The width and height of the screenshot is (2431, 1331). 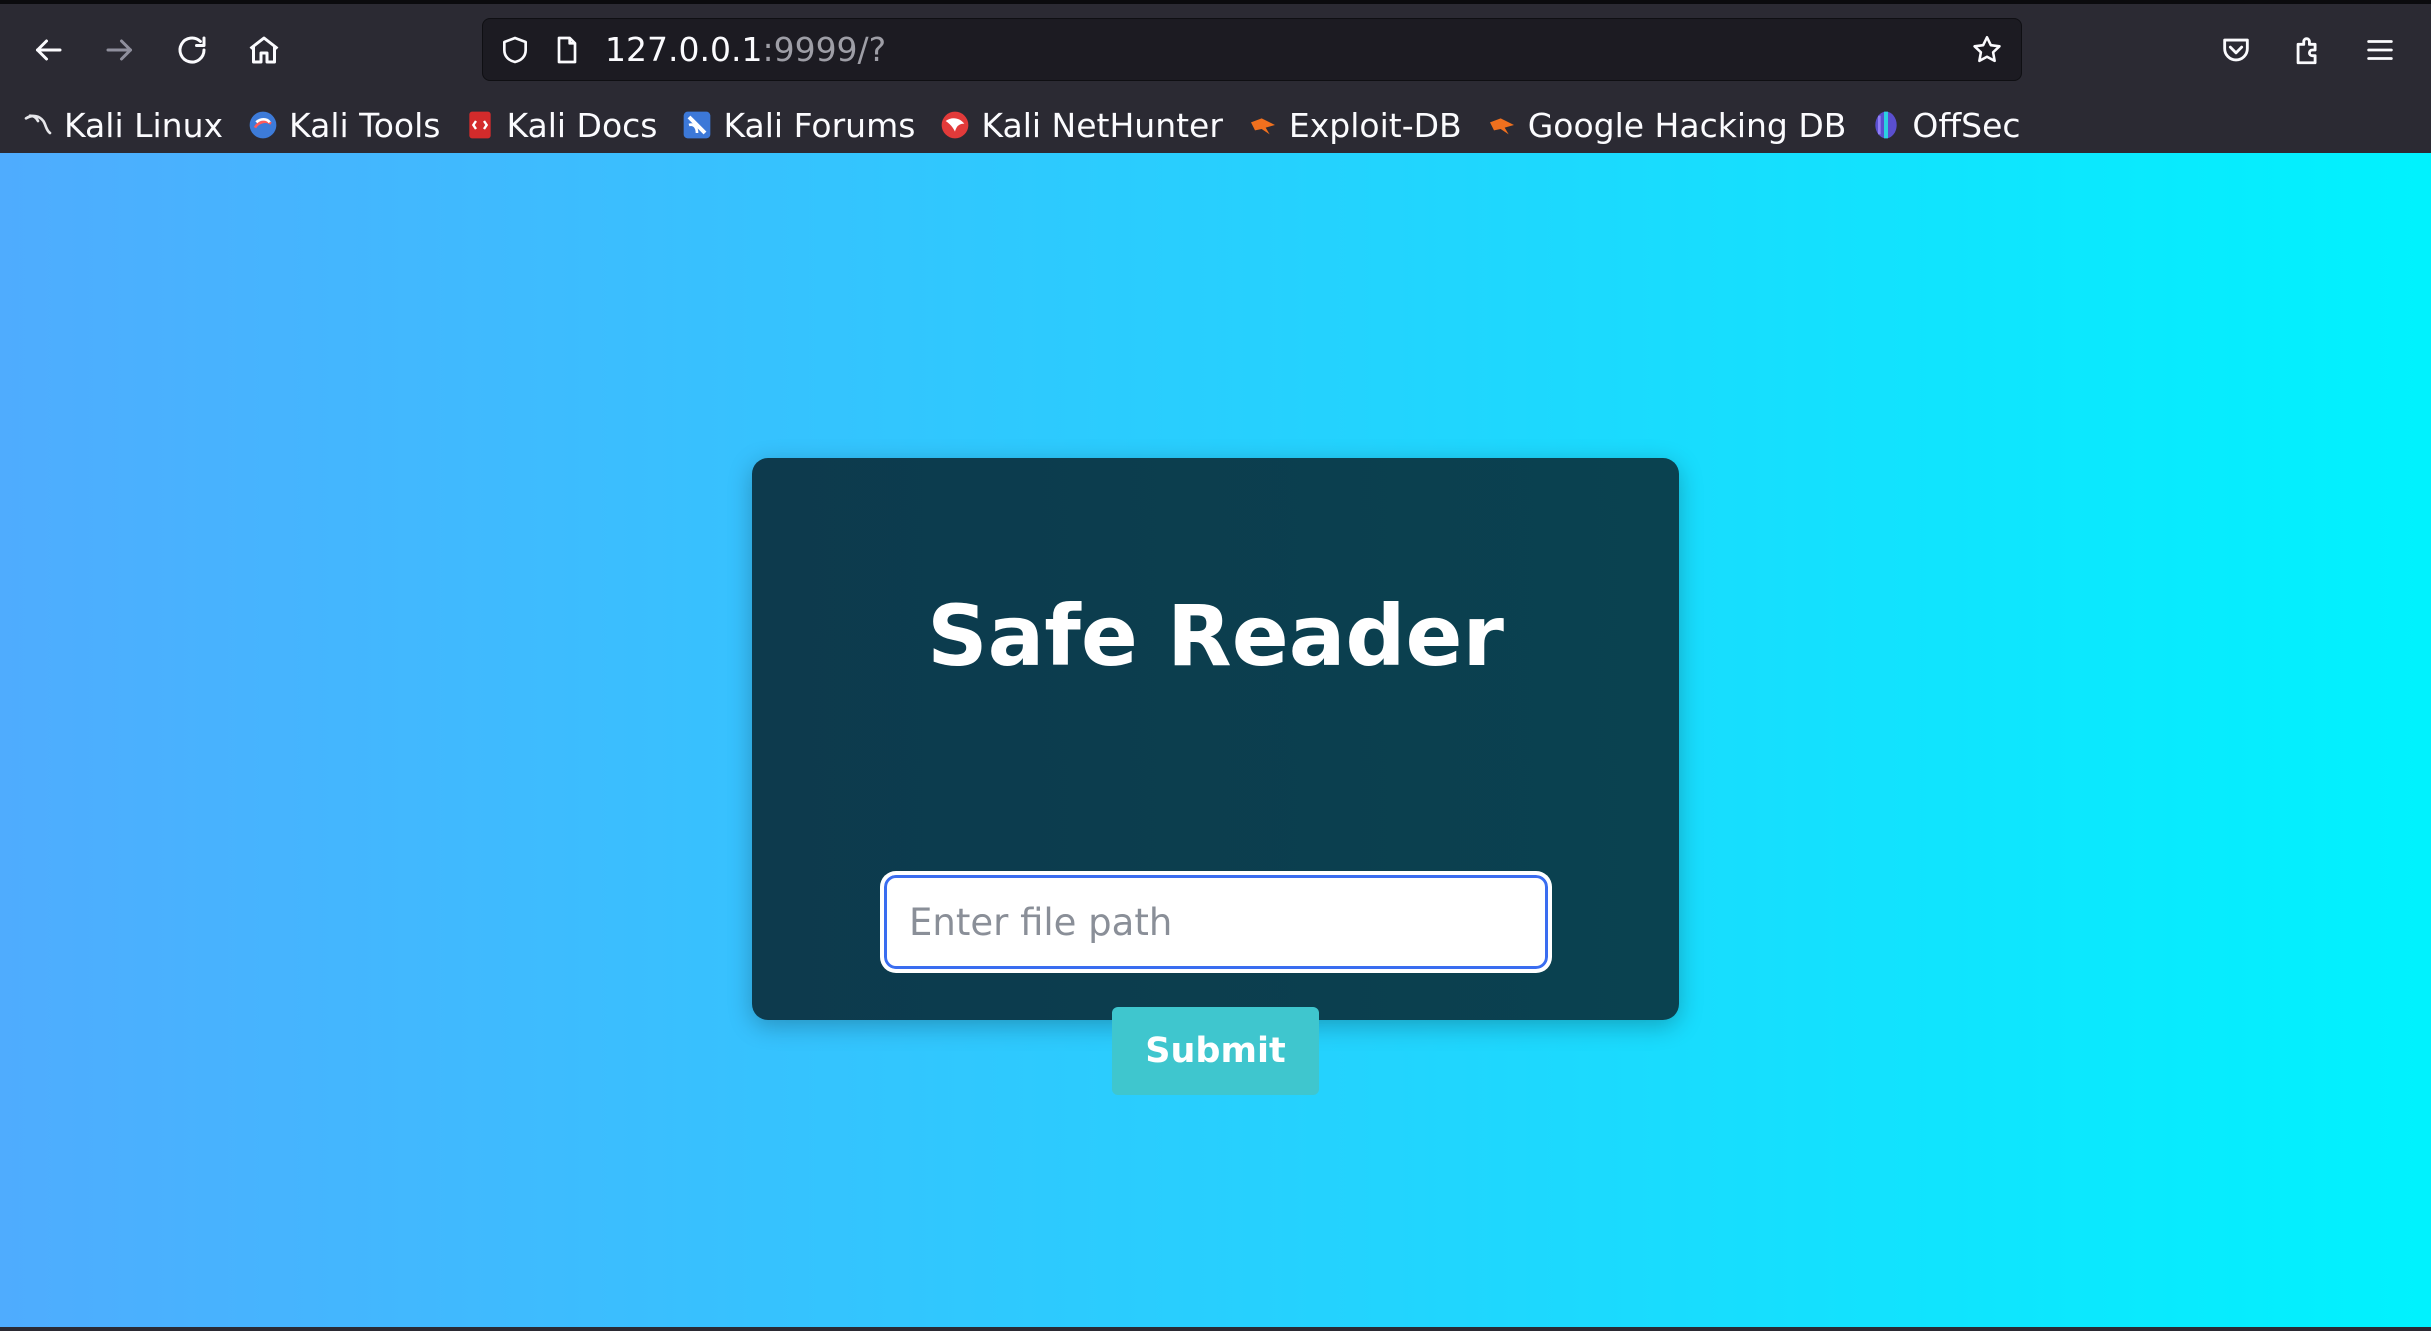 I want to click on file-path-input, so click(x=1216, y=922).